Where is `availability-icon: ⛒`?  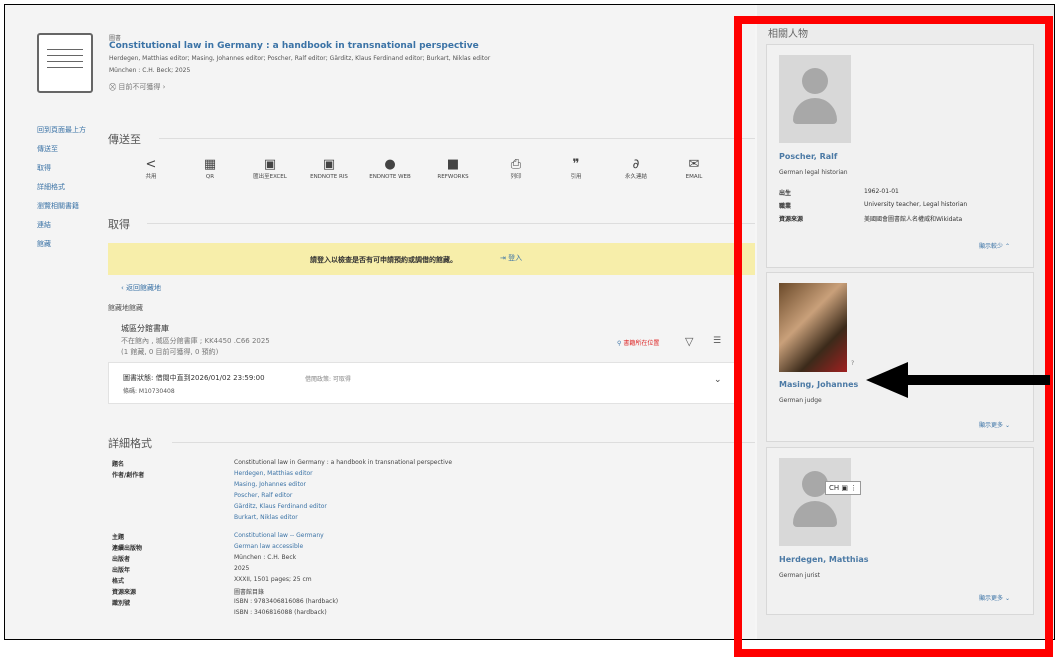 availability-icon: ⛒ is located at coordinates (114, 87).